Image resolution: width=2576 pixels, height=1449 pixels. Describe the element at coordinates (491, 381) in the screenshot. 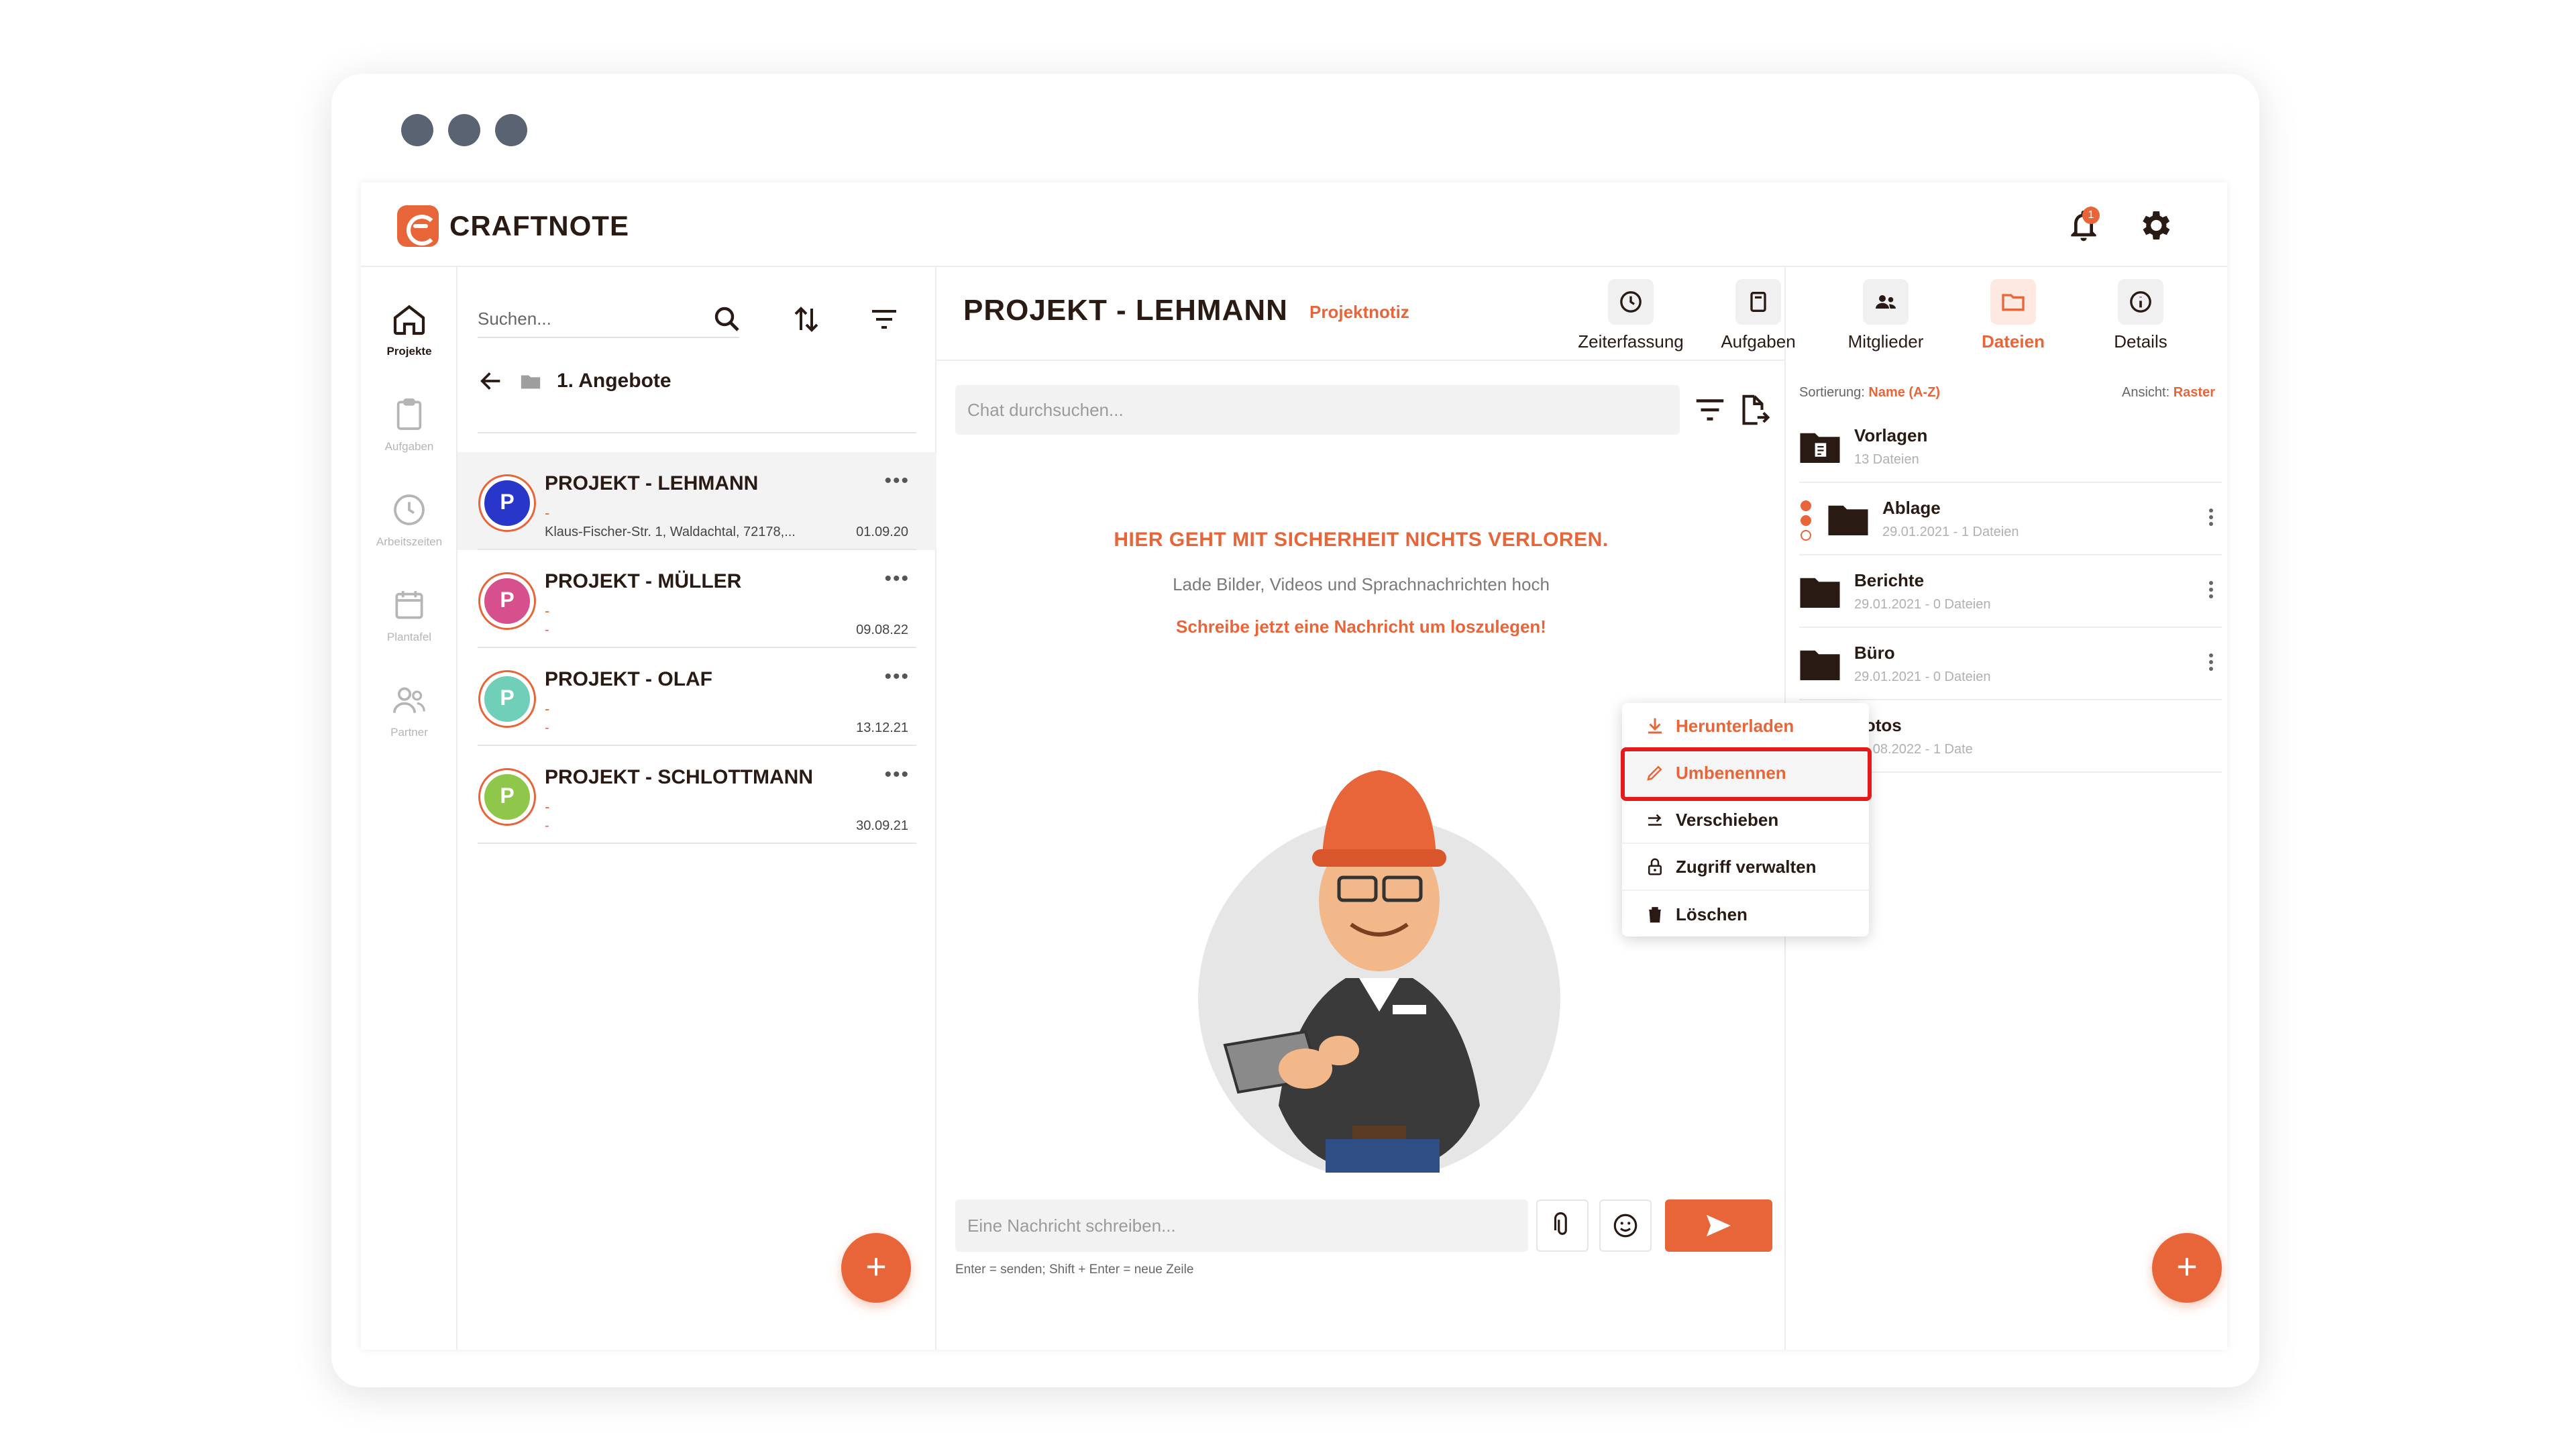

I see `back-arrow-icon` at that location.